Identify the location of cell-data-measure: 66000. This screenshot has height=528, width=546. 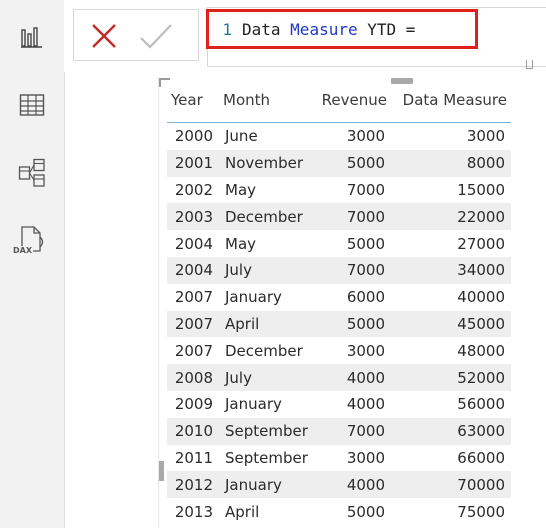
(451, 458).